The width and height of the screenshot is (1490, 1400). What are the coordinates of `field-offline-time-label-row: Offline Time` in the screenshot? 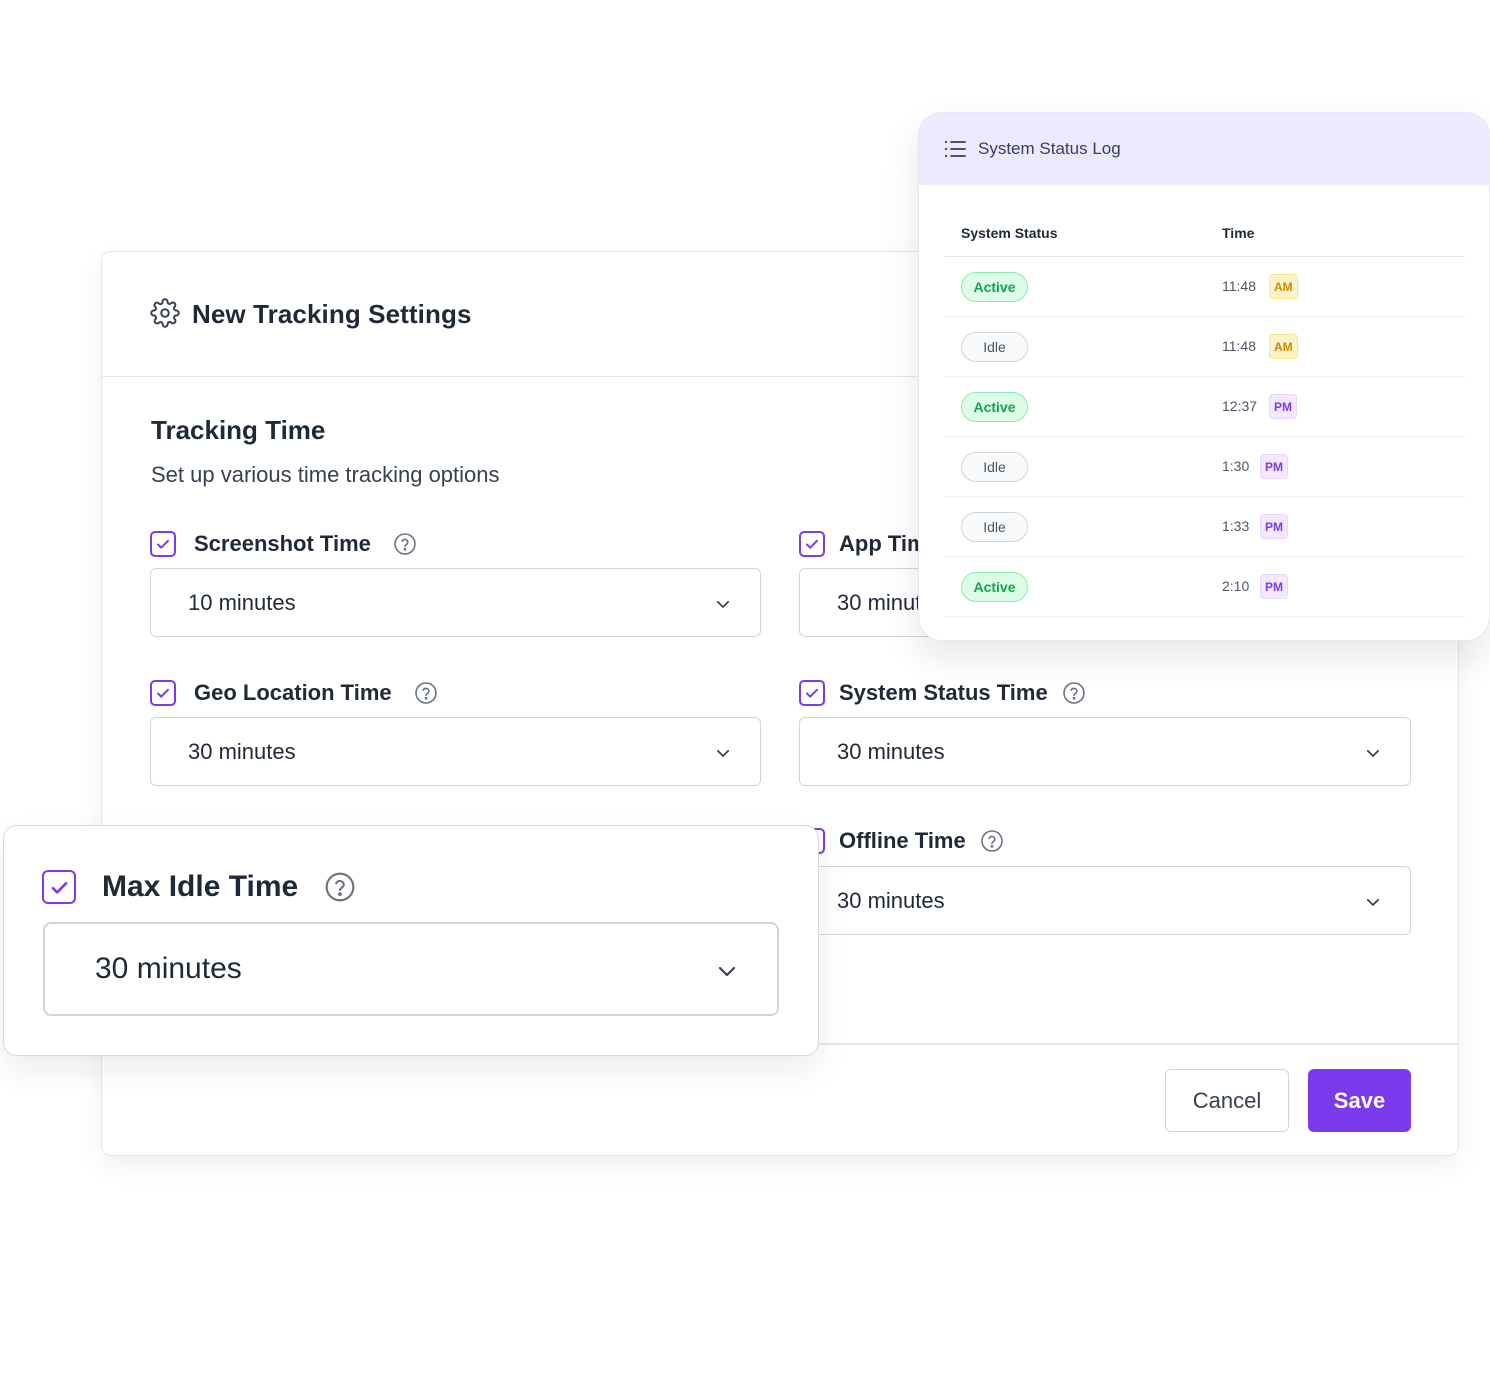 It's located at (901, 841).